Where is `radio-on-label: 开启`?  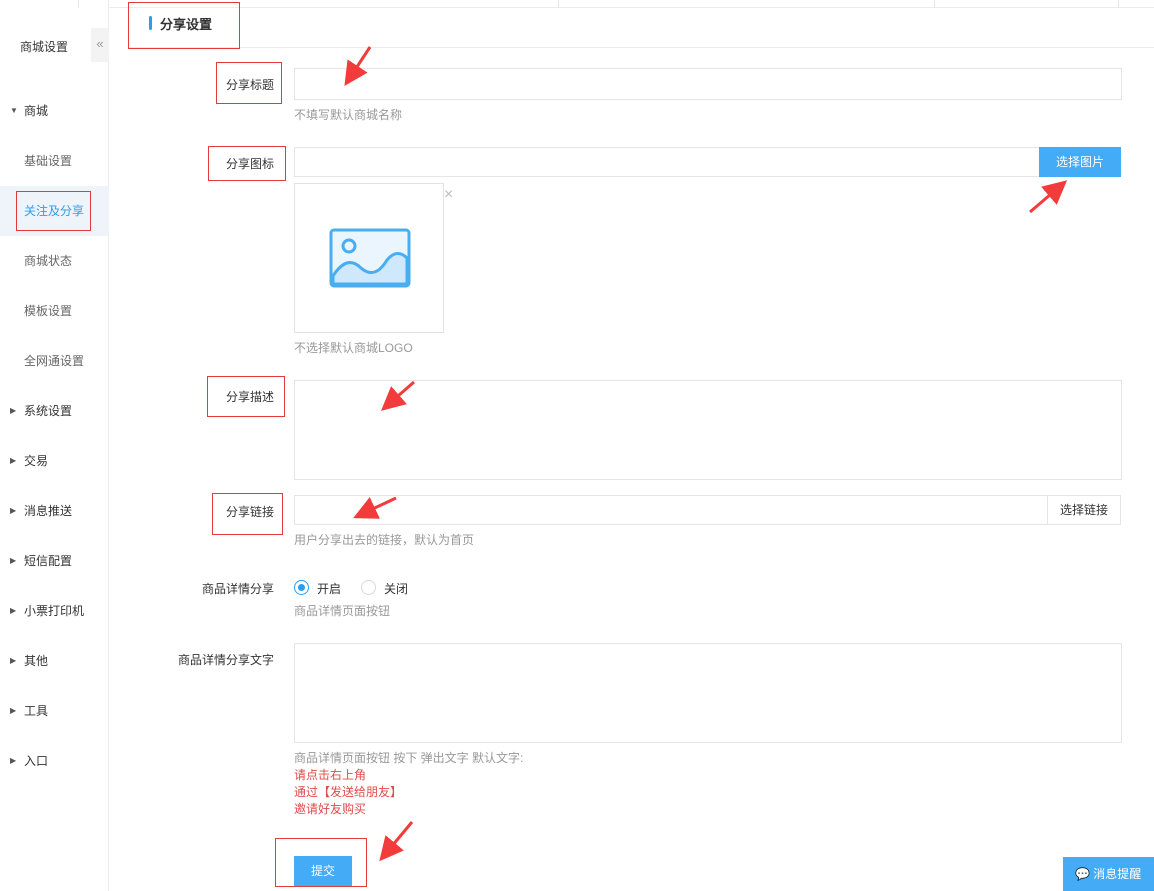
radio-on-label: 开启 is located at coordinates (329, 588).